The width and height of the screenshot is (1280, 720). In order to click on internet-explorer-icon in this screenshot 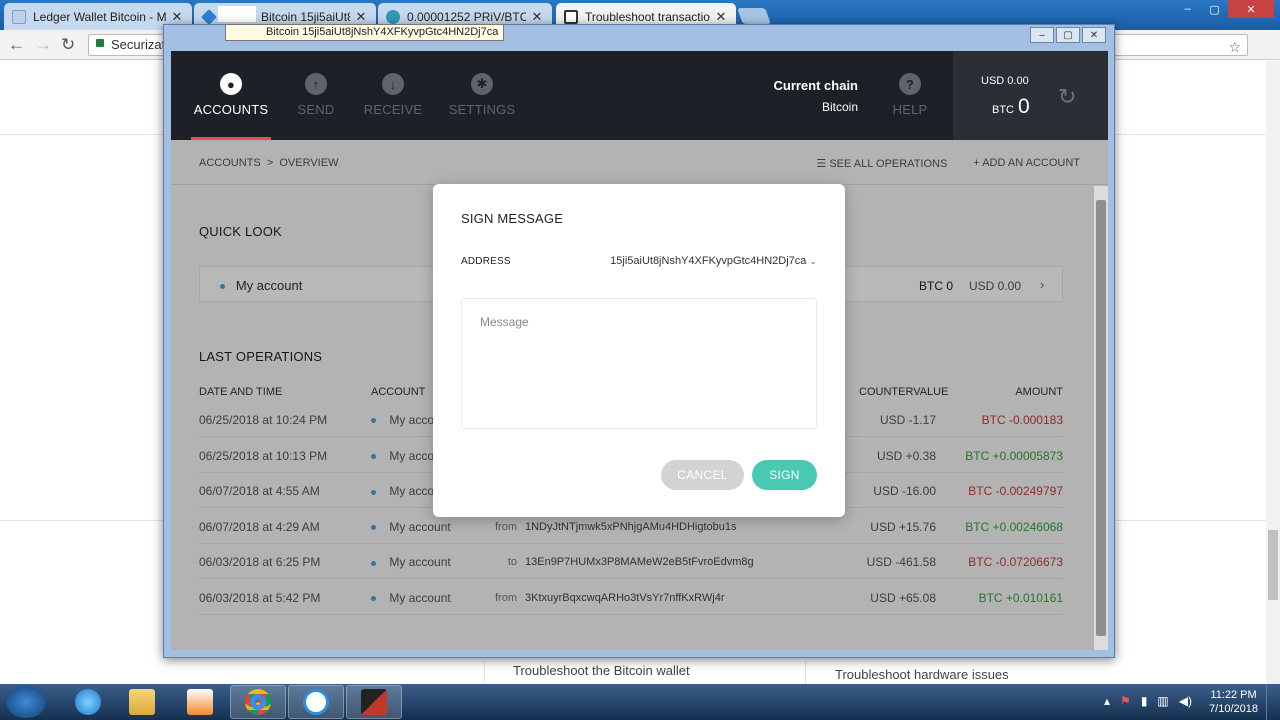, I will do `click(88, 702)`.